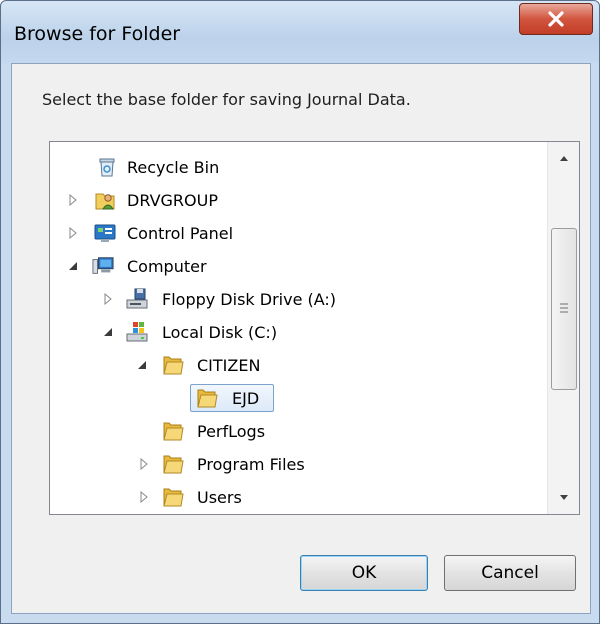 This screenshot has width=600, height=624. I want to click on tree-item-label: Computer, so click(167, 266).